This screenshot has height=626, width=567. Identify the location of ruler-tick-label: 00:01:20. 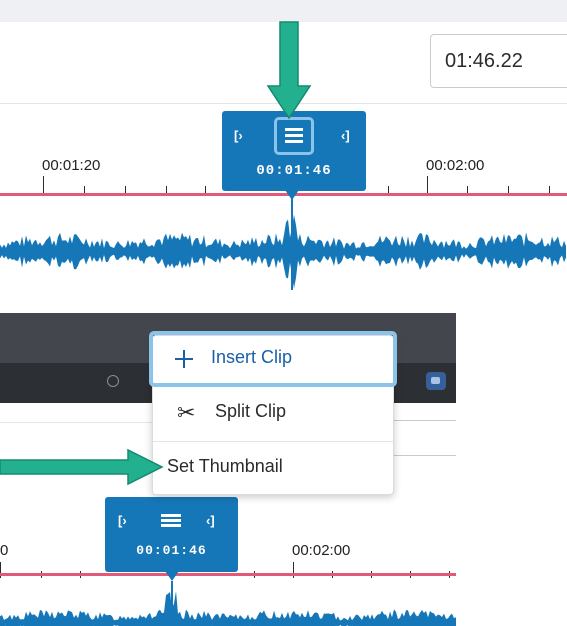
(71, 165).